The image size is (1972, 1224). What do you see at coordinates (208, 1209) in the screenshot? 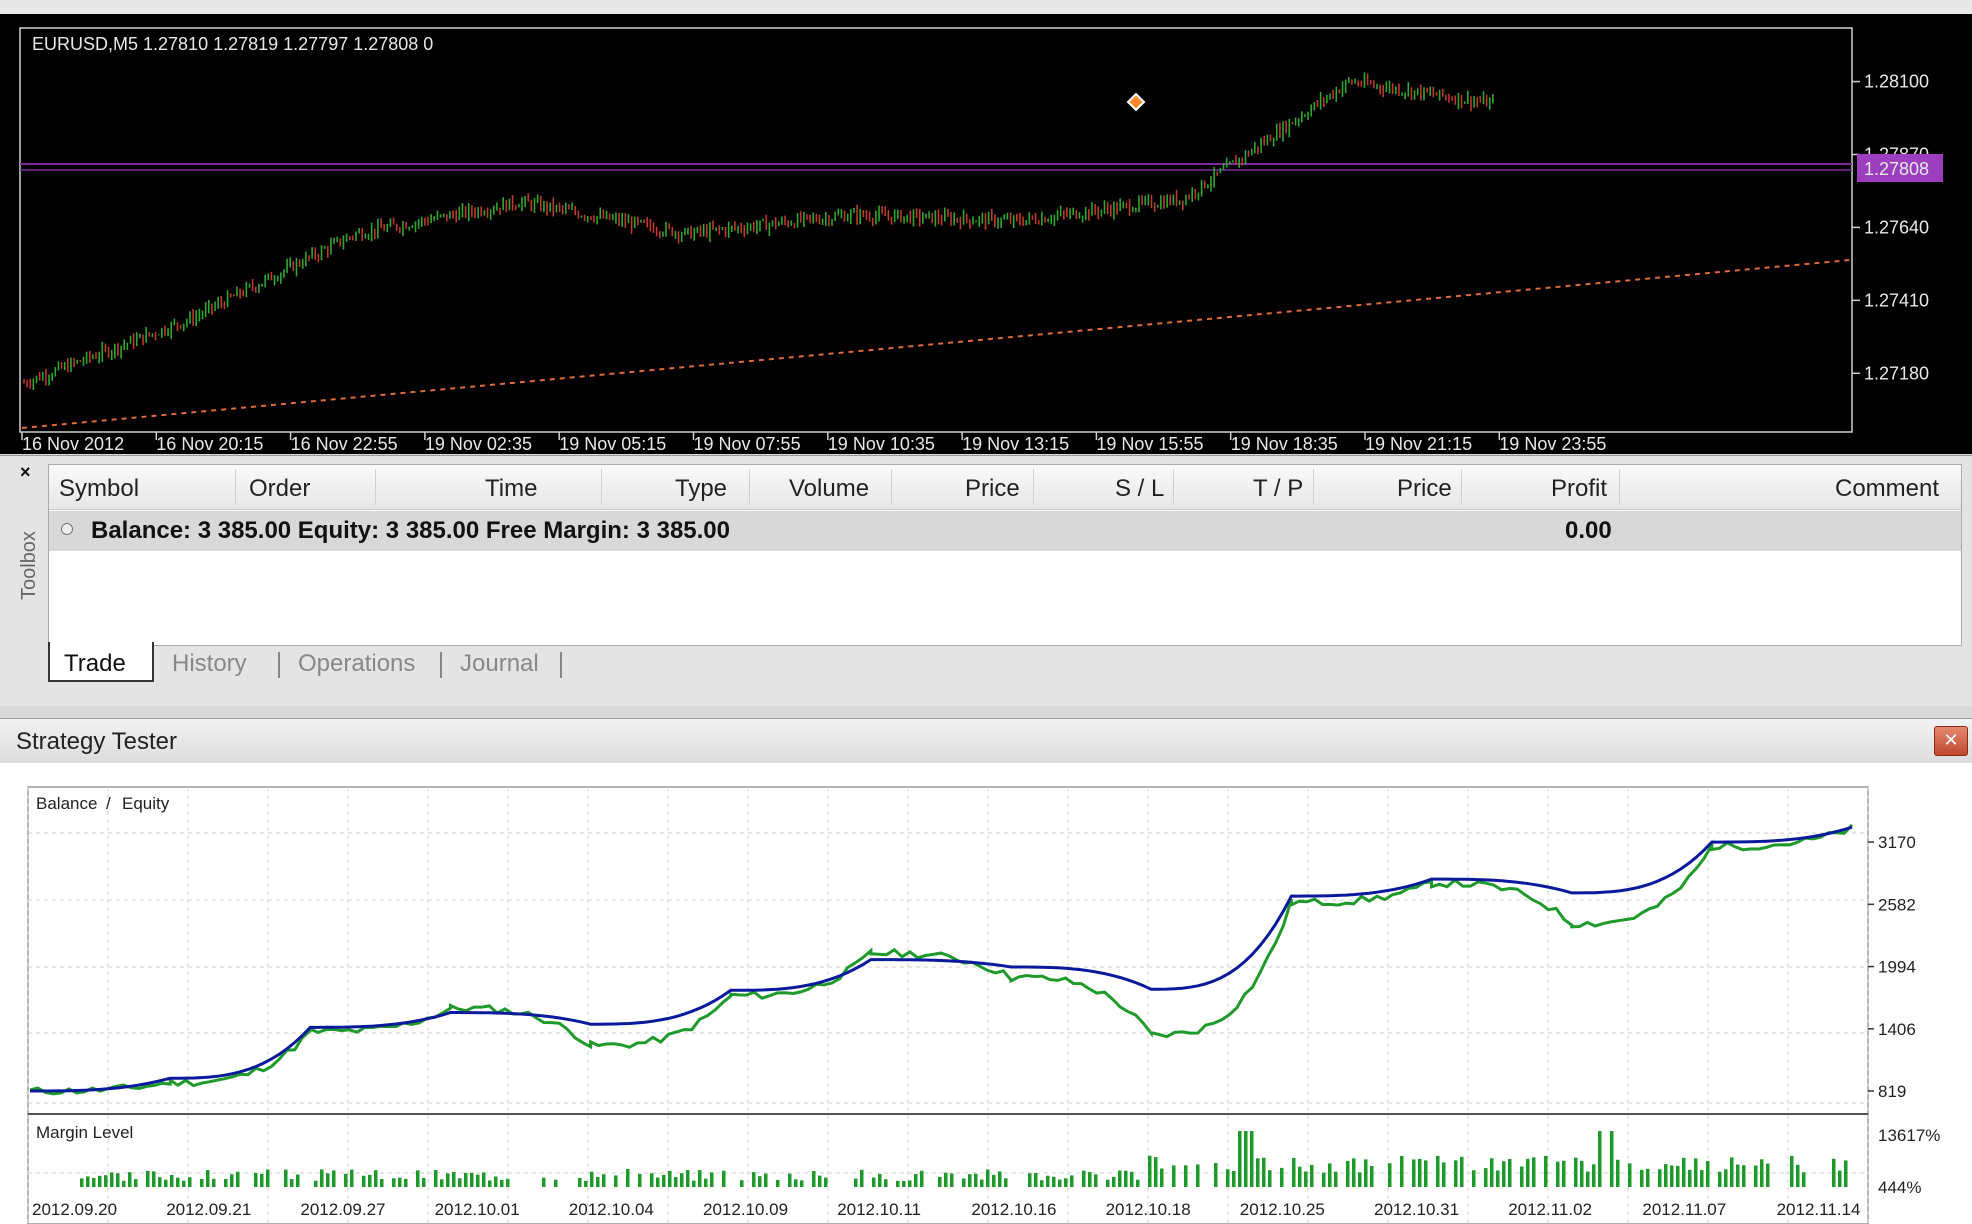
I see `x-tick-label: 2012.09.21` at bounding box center [208, 1209].